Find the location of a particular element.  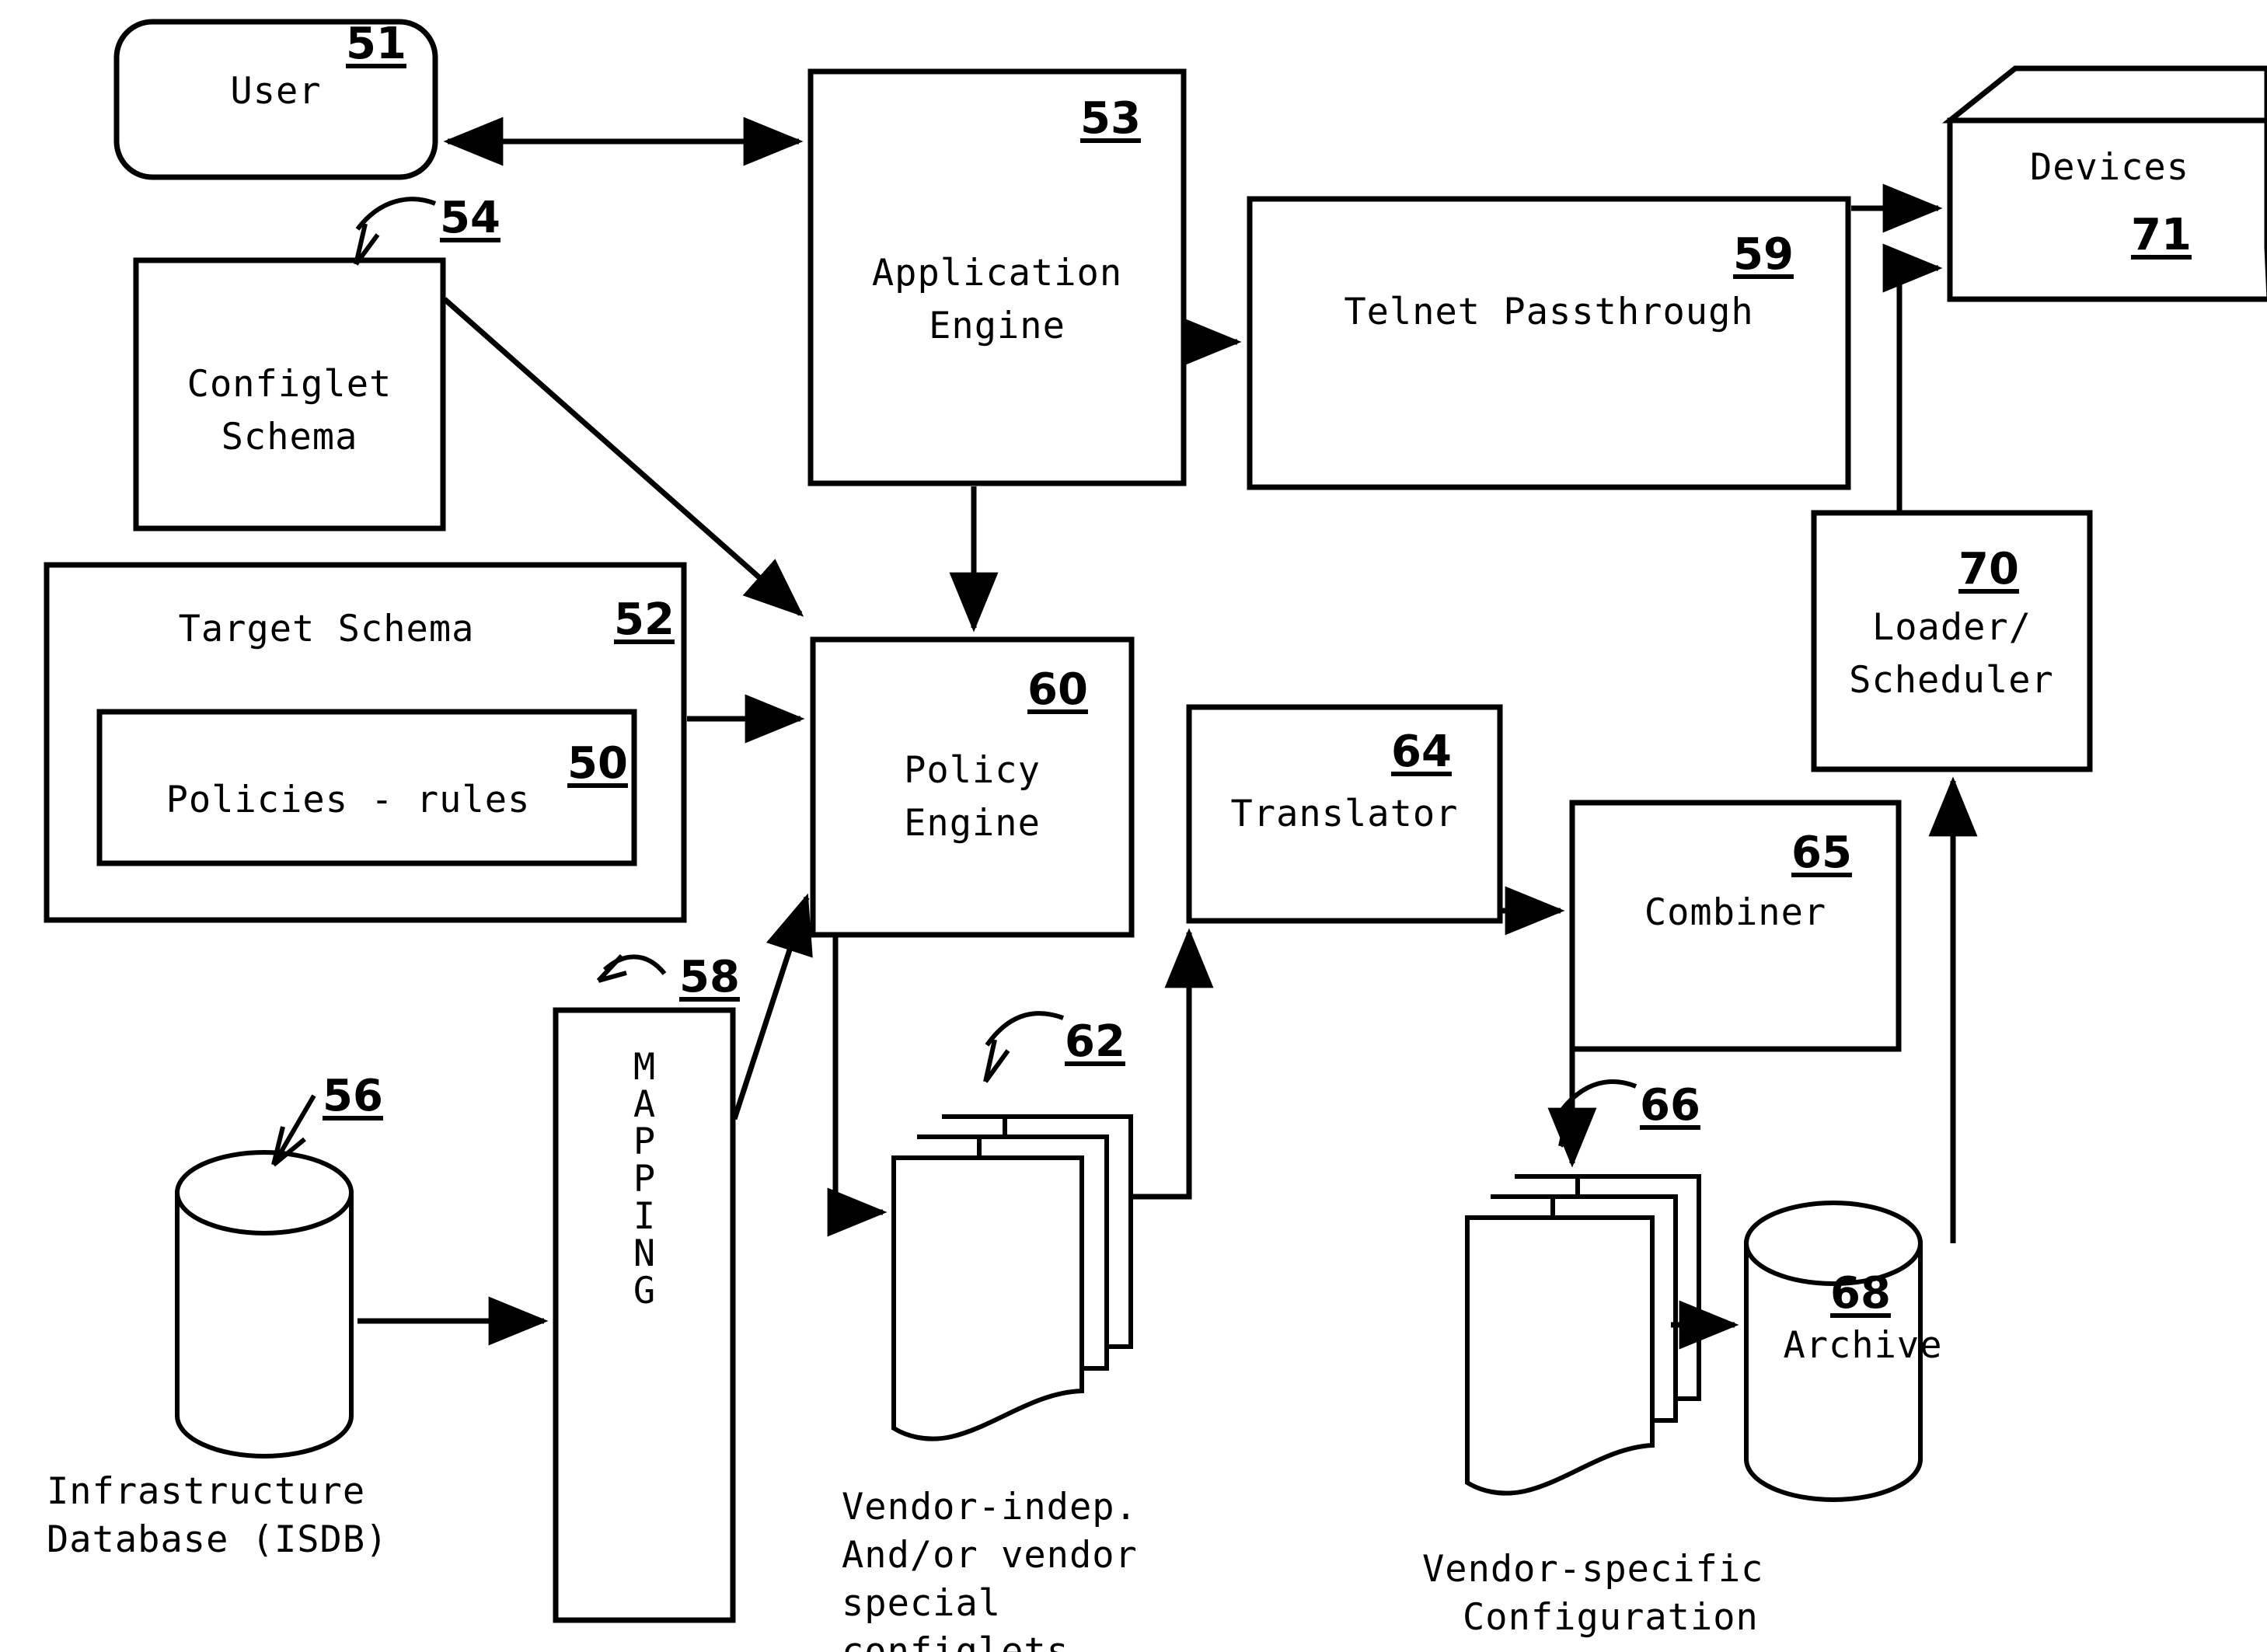

configlets-caption-line1: Vendor-indep. is located at coordinates (990, 1507).